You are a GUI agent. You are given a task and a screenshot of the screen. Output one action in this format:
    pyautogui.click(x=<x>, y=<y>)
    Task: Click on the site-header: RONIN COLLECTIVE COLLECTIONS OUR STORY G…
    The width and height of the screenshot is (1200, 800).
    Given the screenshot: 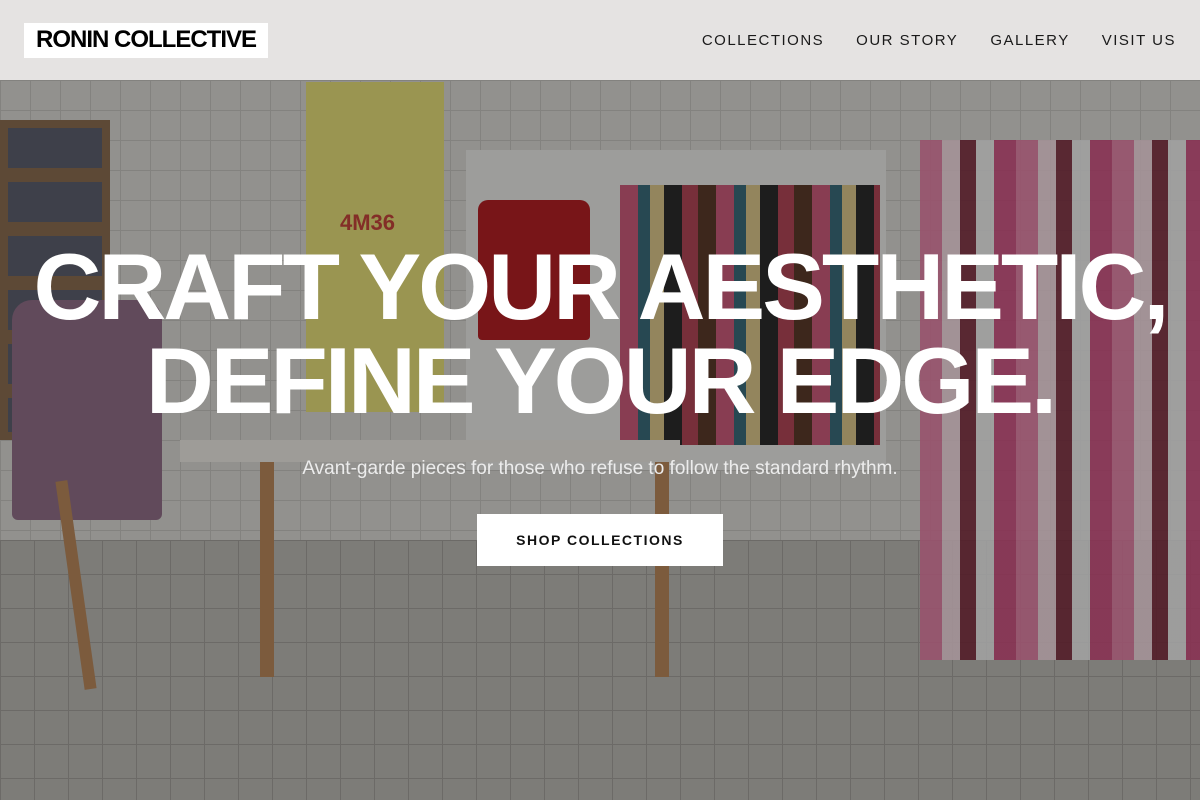 What is the action you would take?
    pyautogui.click(x=600, y=40)
    